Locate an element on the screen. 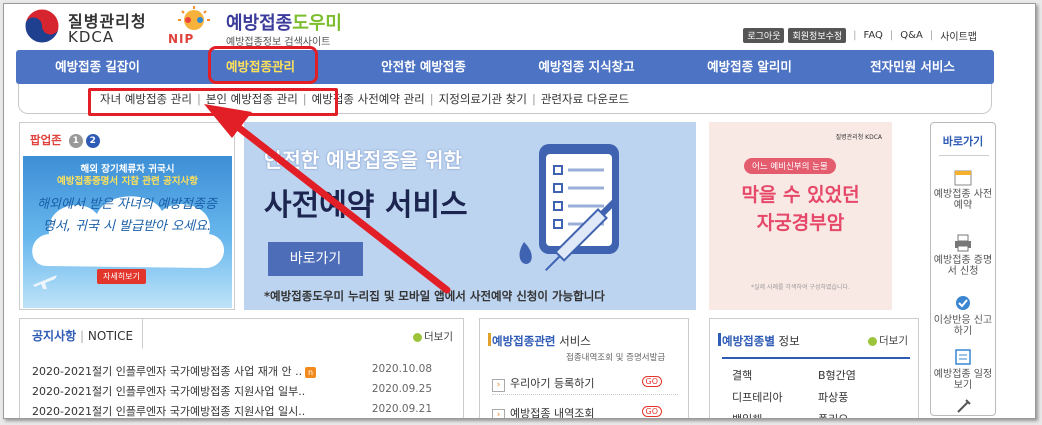  red-arrow-icon is located at coordinates (327, 199).